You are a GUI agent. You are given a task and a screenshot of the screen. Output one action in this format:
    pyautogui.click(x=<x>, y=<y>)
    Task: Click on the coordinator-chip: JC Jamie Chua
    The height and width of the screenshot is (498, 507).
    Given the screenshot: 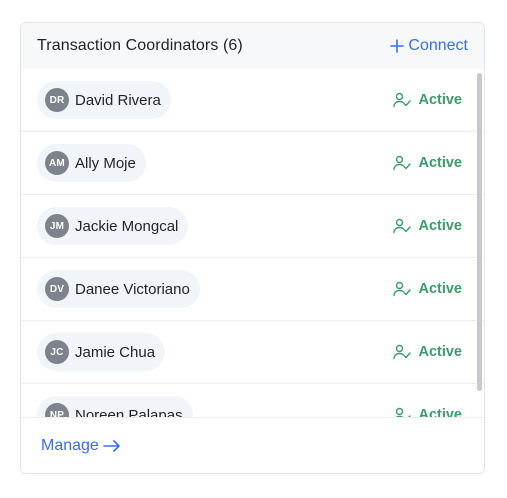 What is the action you would take?
    pyautogui.click(x=101, y=352)
    